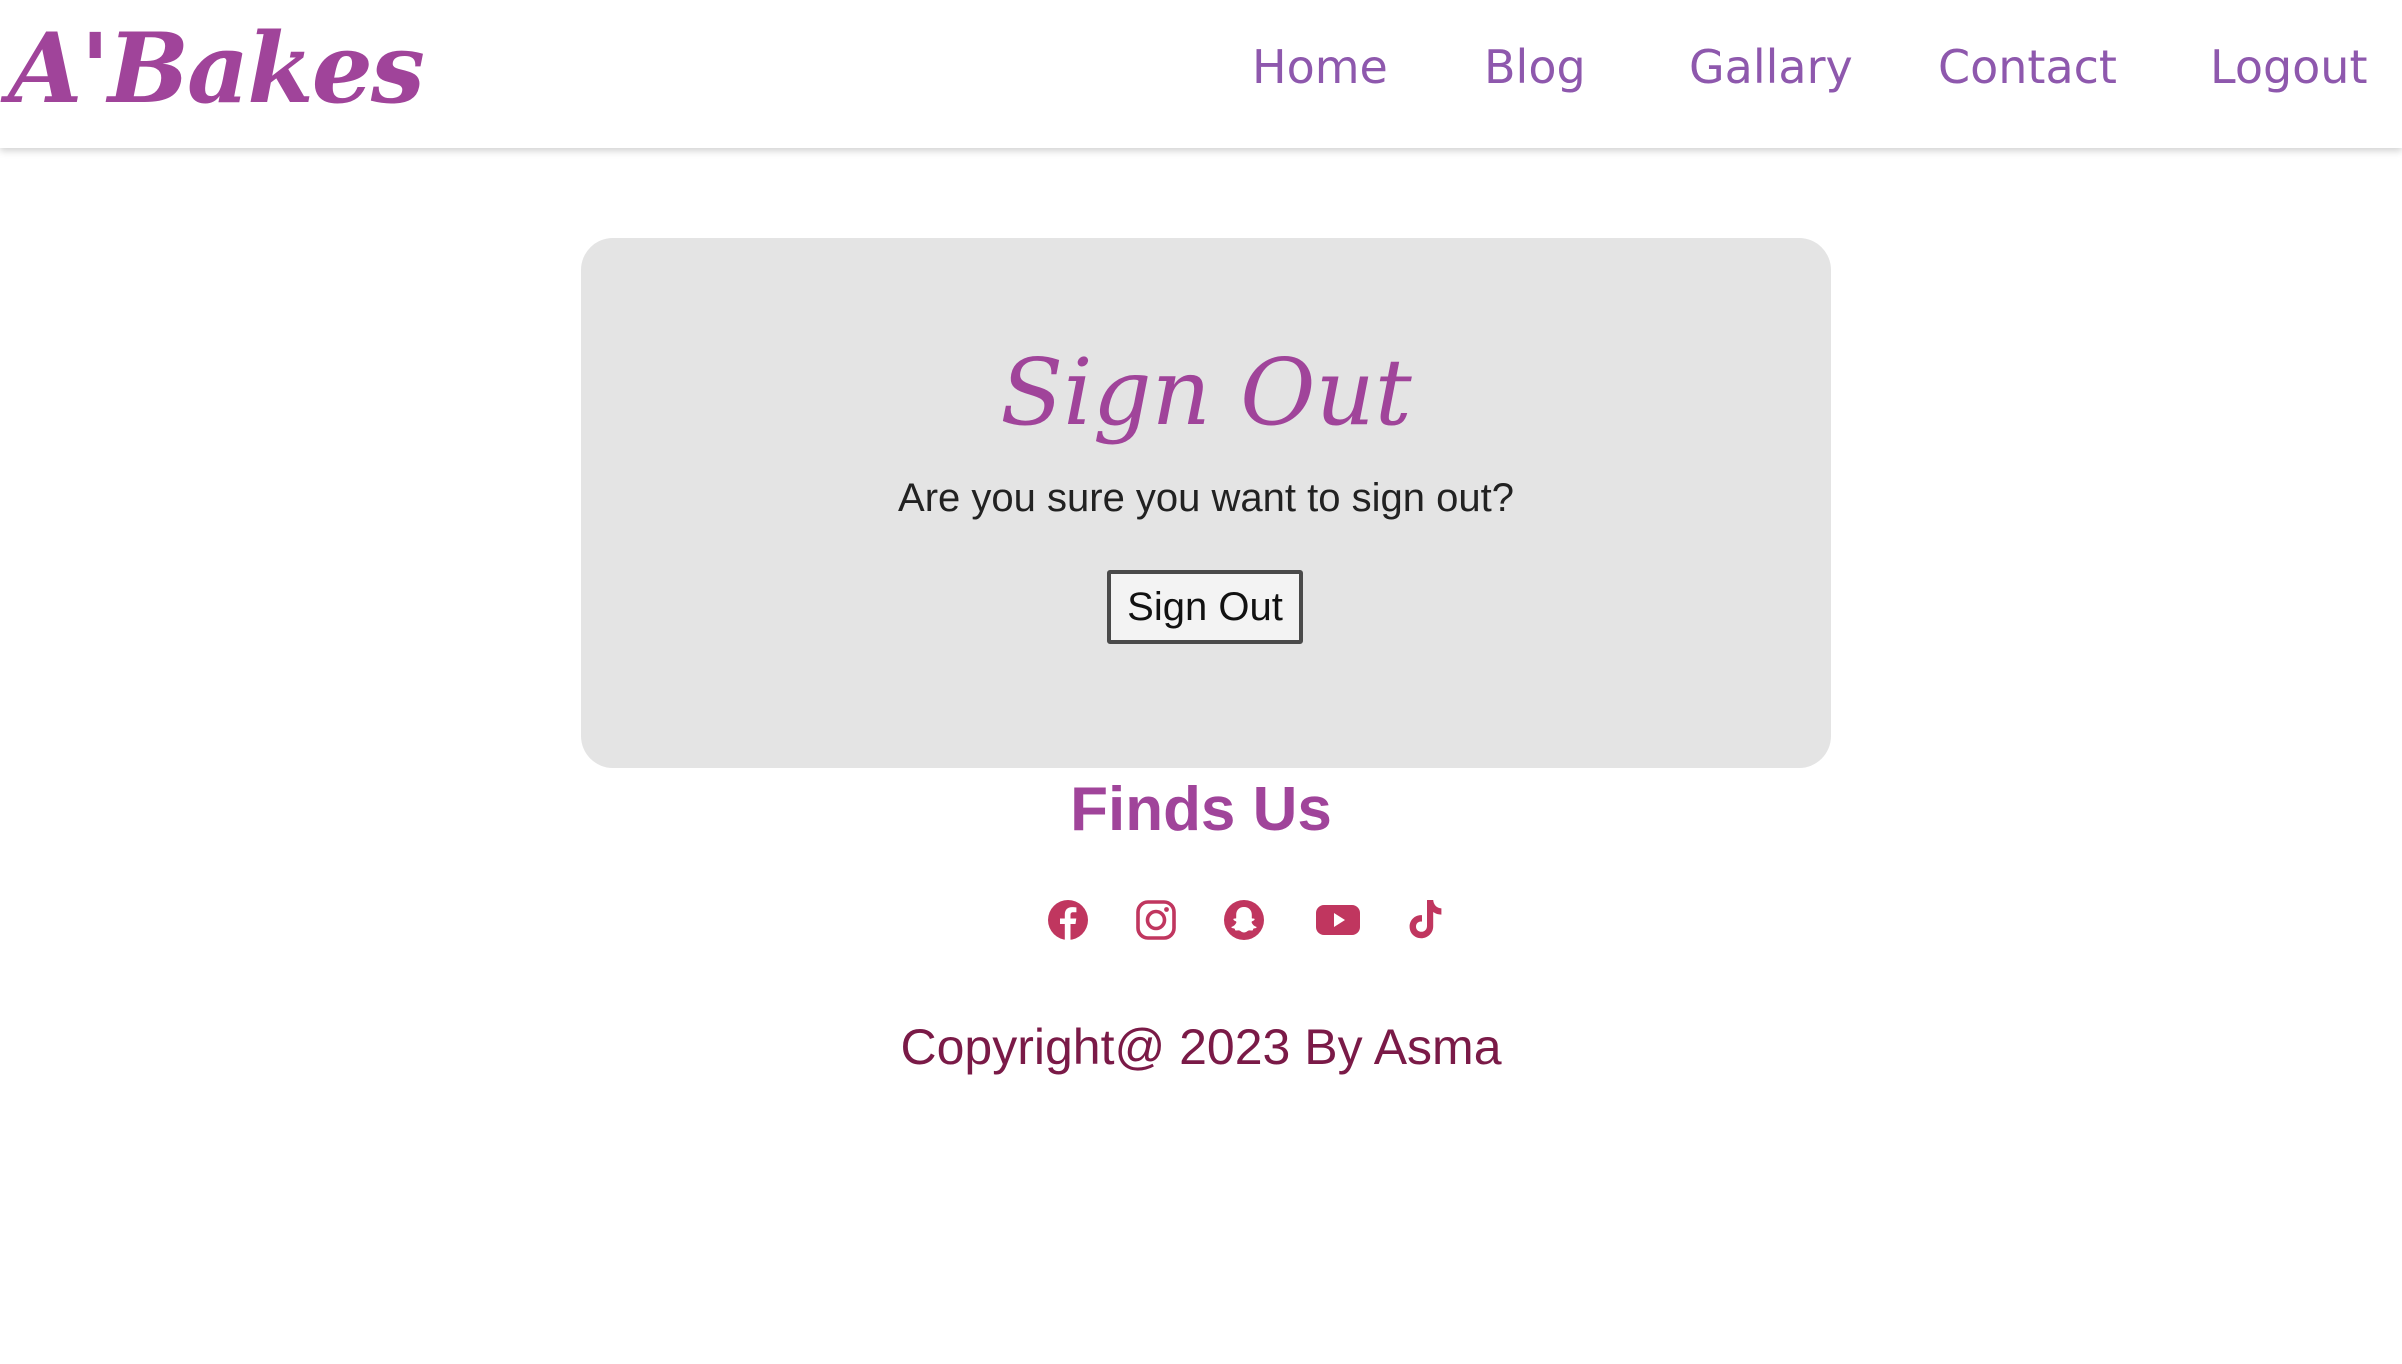  What do you see at coordinates (216, 69) in the screenshot?
I see `brand-logo: A'Bakes` at bounding box center [216, 69].